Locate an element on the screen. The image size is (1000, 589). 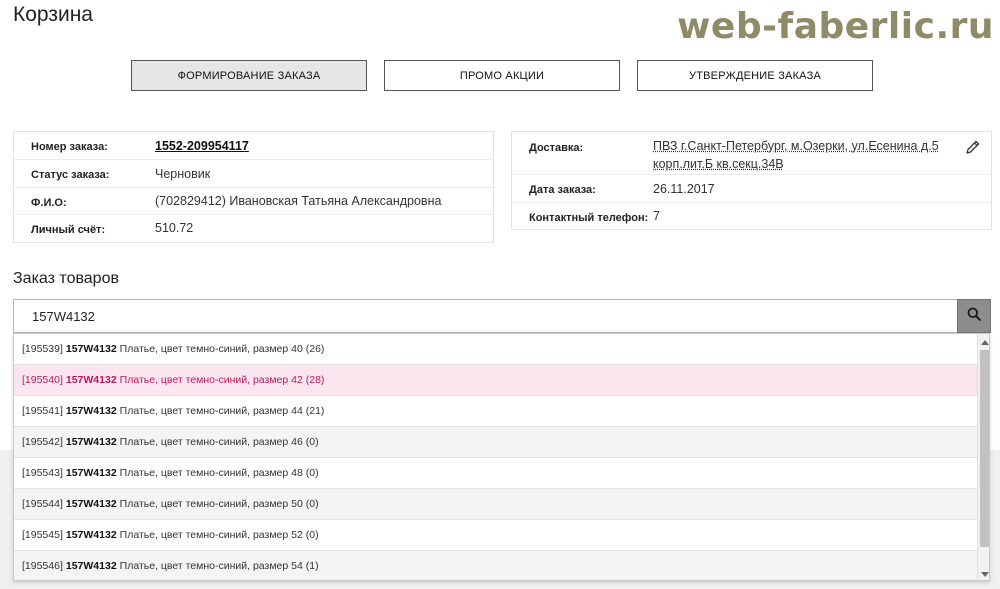
account-row: Личный счёт: 510.72 is located at coordinates (253, 228).